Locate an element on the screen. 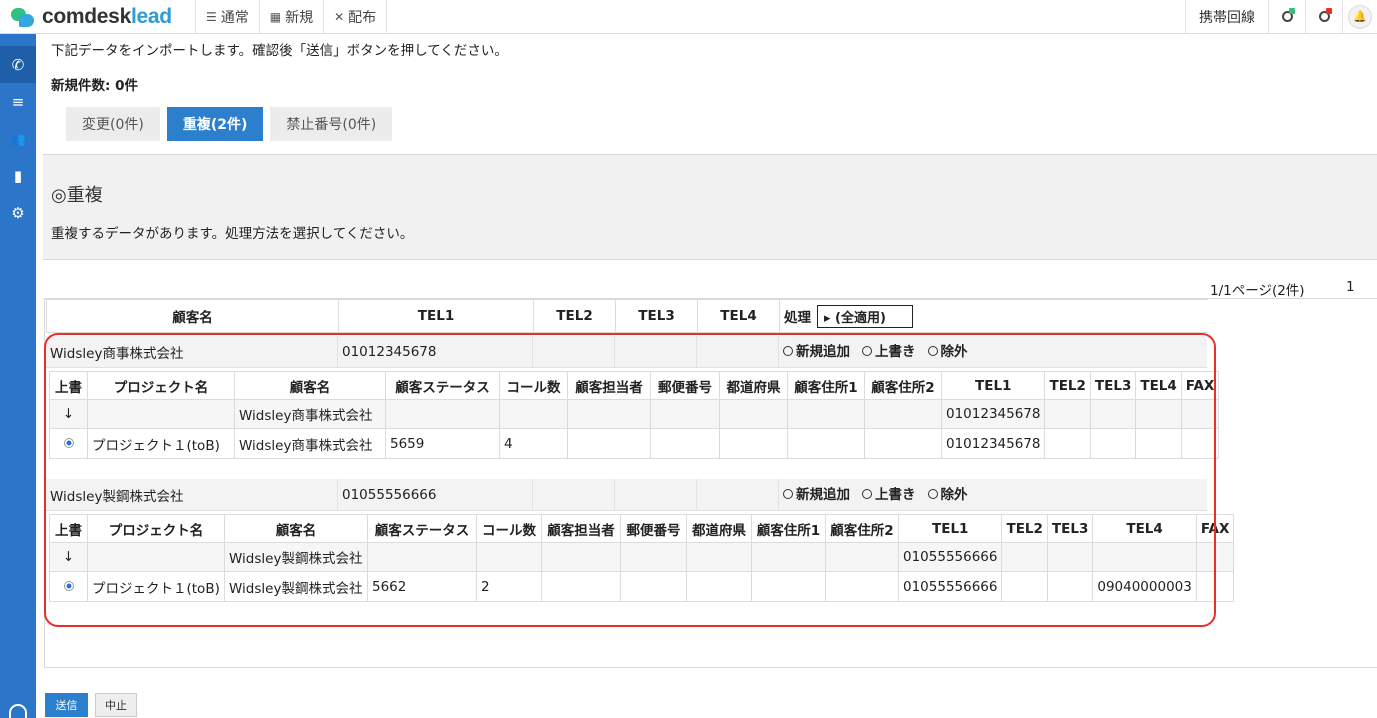 The image size is (1377, 718). col-process: 処理 ▸ (全適用) is located at coordinates (993, 316).